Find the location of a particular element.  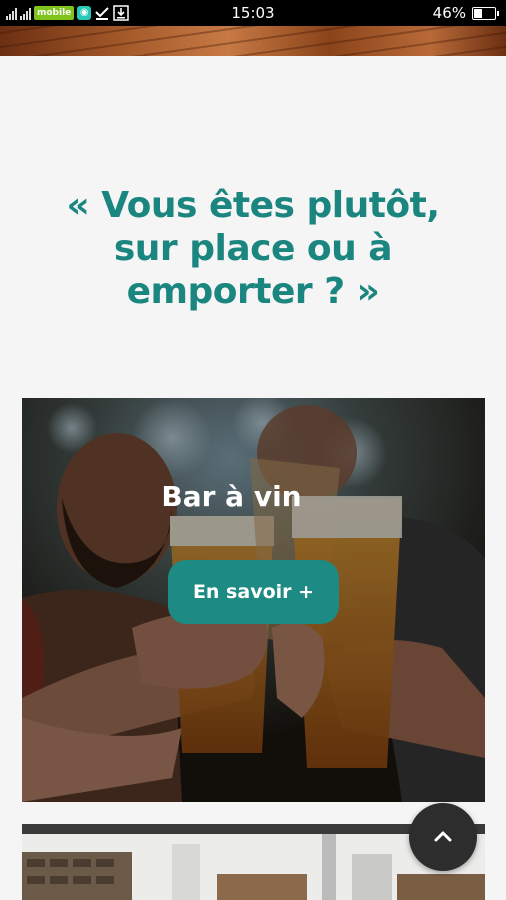

en-savoir-plus-button: En savoir + is located at coordinates (253, 592).